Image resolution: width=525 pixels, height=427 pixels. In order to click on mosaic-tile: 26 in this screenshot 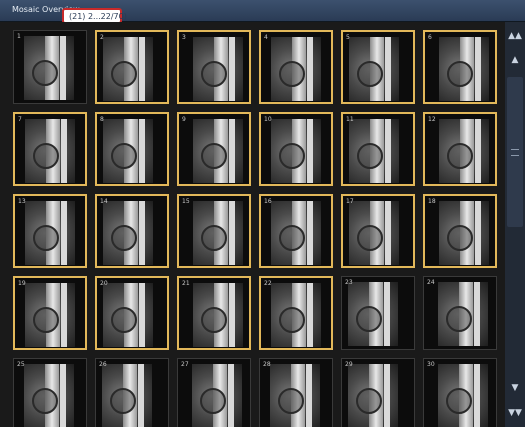, I will do `click(132, 392)`.